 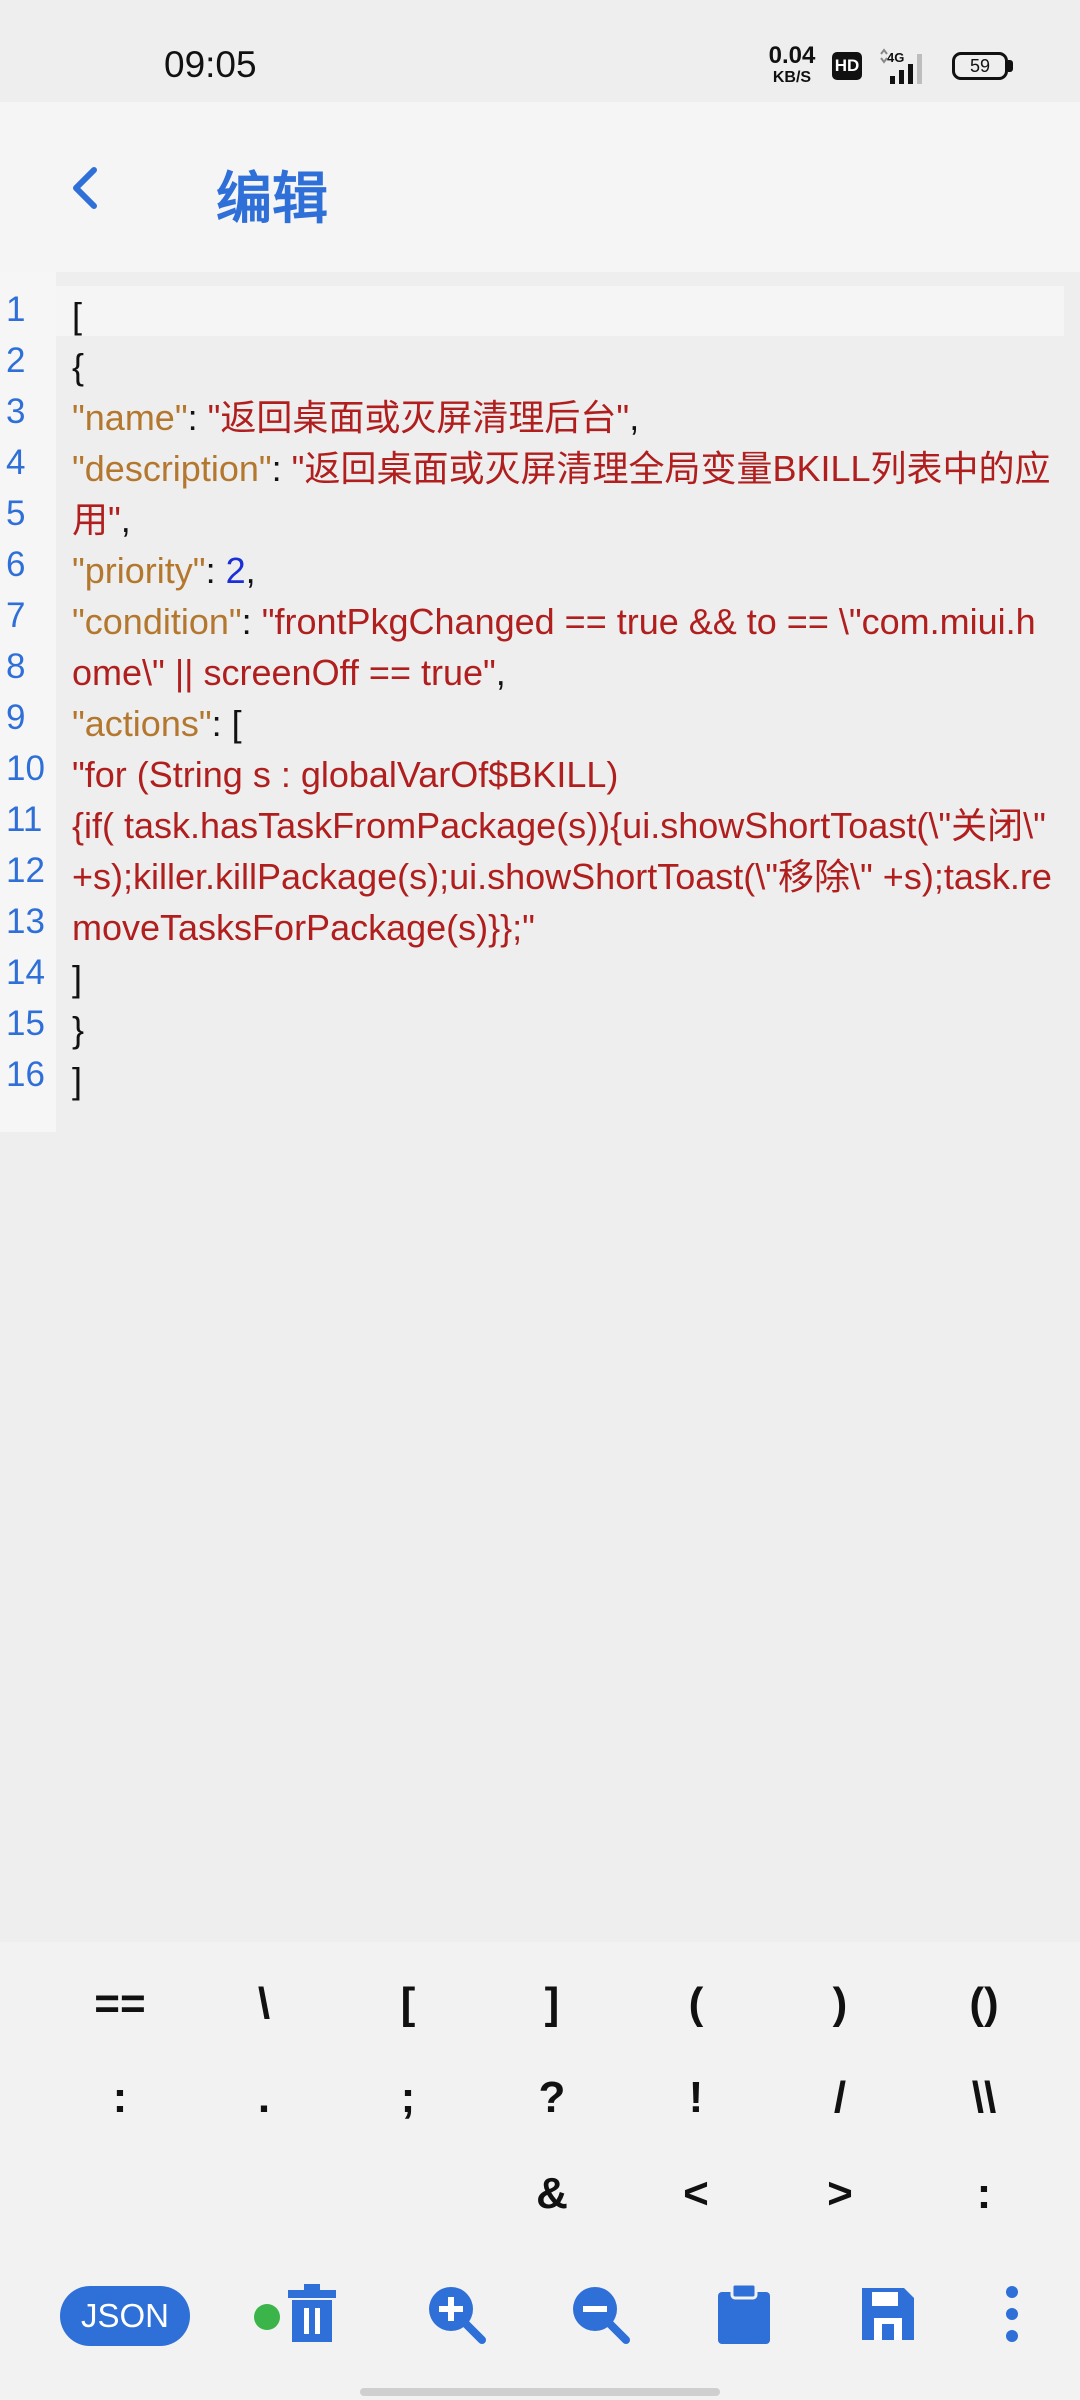 What do you see at coordinates (25, 972) in the screenshot?
I see `line-number: 14` at bounding box center [25, 972].